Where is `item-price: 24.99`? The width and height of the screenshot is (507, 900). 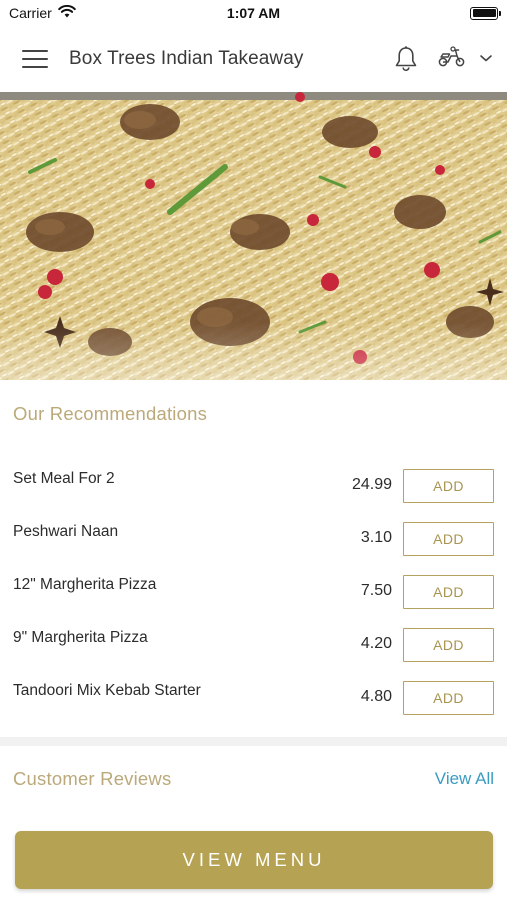 item-price: 24.99 is located at coordinates (371, 484).